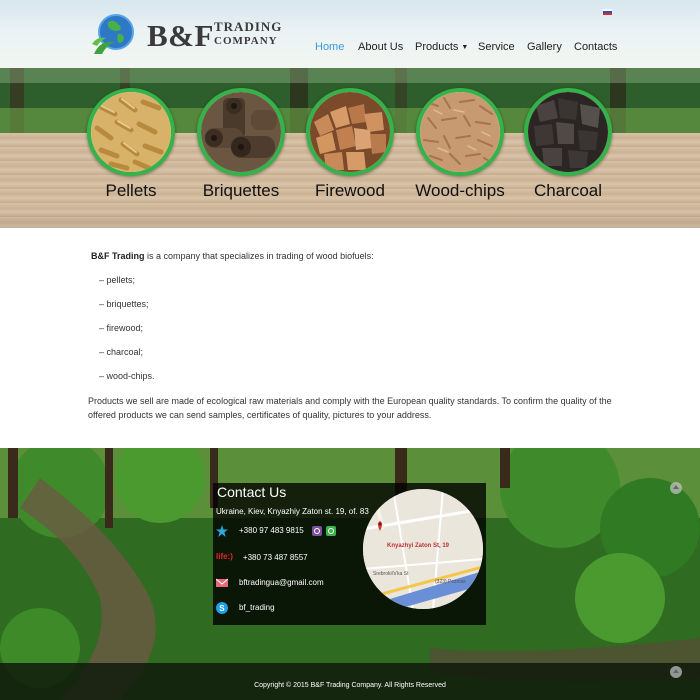 This screenshot has height=700, width=700. Describe the element at coordinates (595, 47) in the screenshot. I see `nav-contacts: Contacts` at that location.